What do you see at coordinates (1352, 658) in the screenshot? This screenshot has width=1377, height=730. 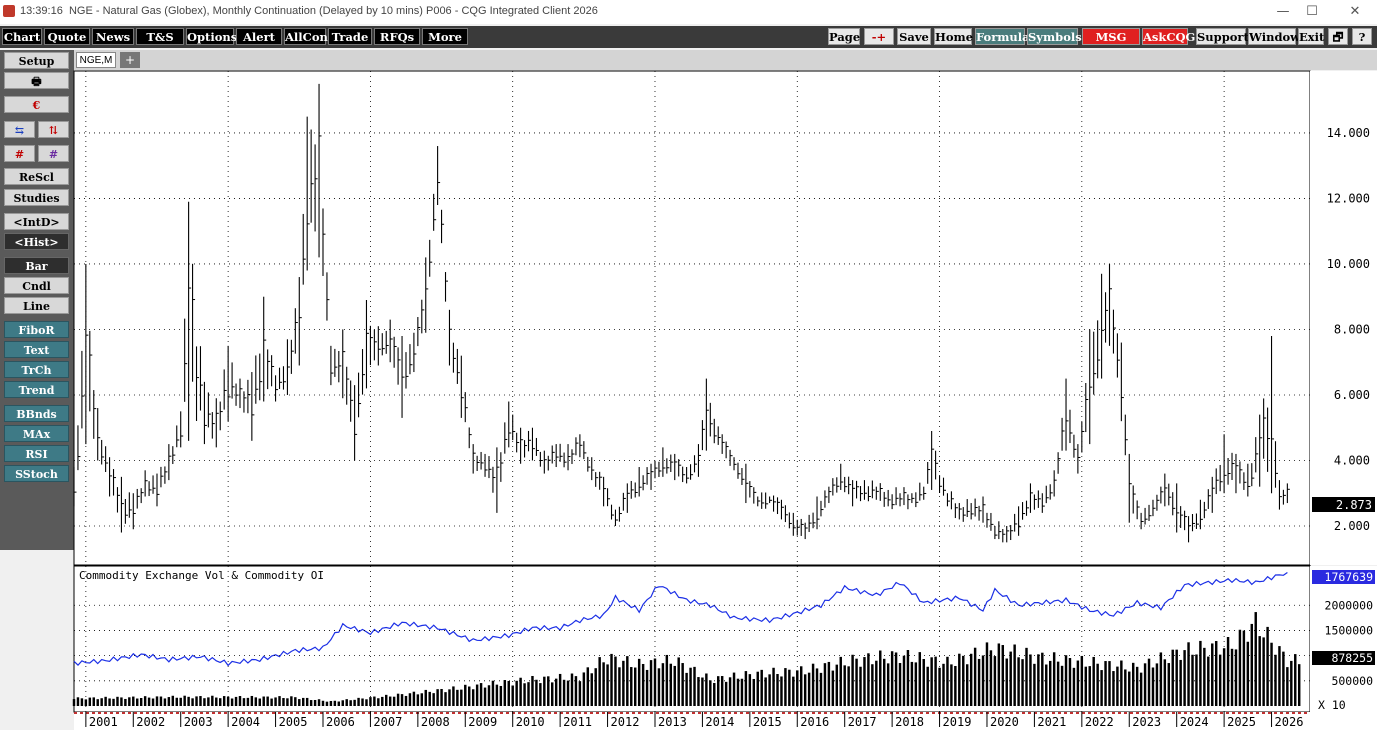 I see `vol-last-label: 878255` at bounding box center [1352, 658].